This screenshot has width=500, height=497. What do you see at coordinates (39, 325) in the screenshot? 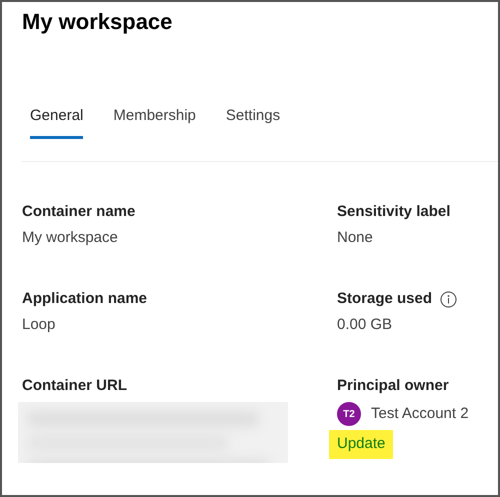
I see `field-value: Loop` at bounding box center [39, 325].